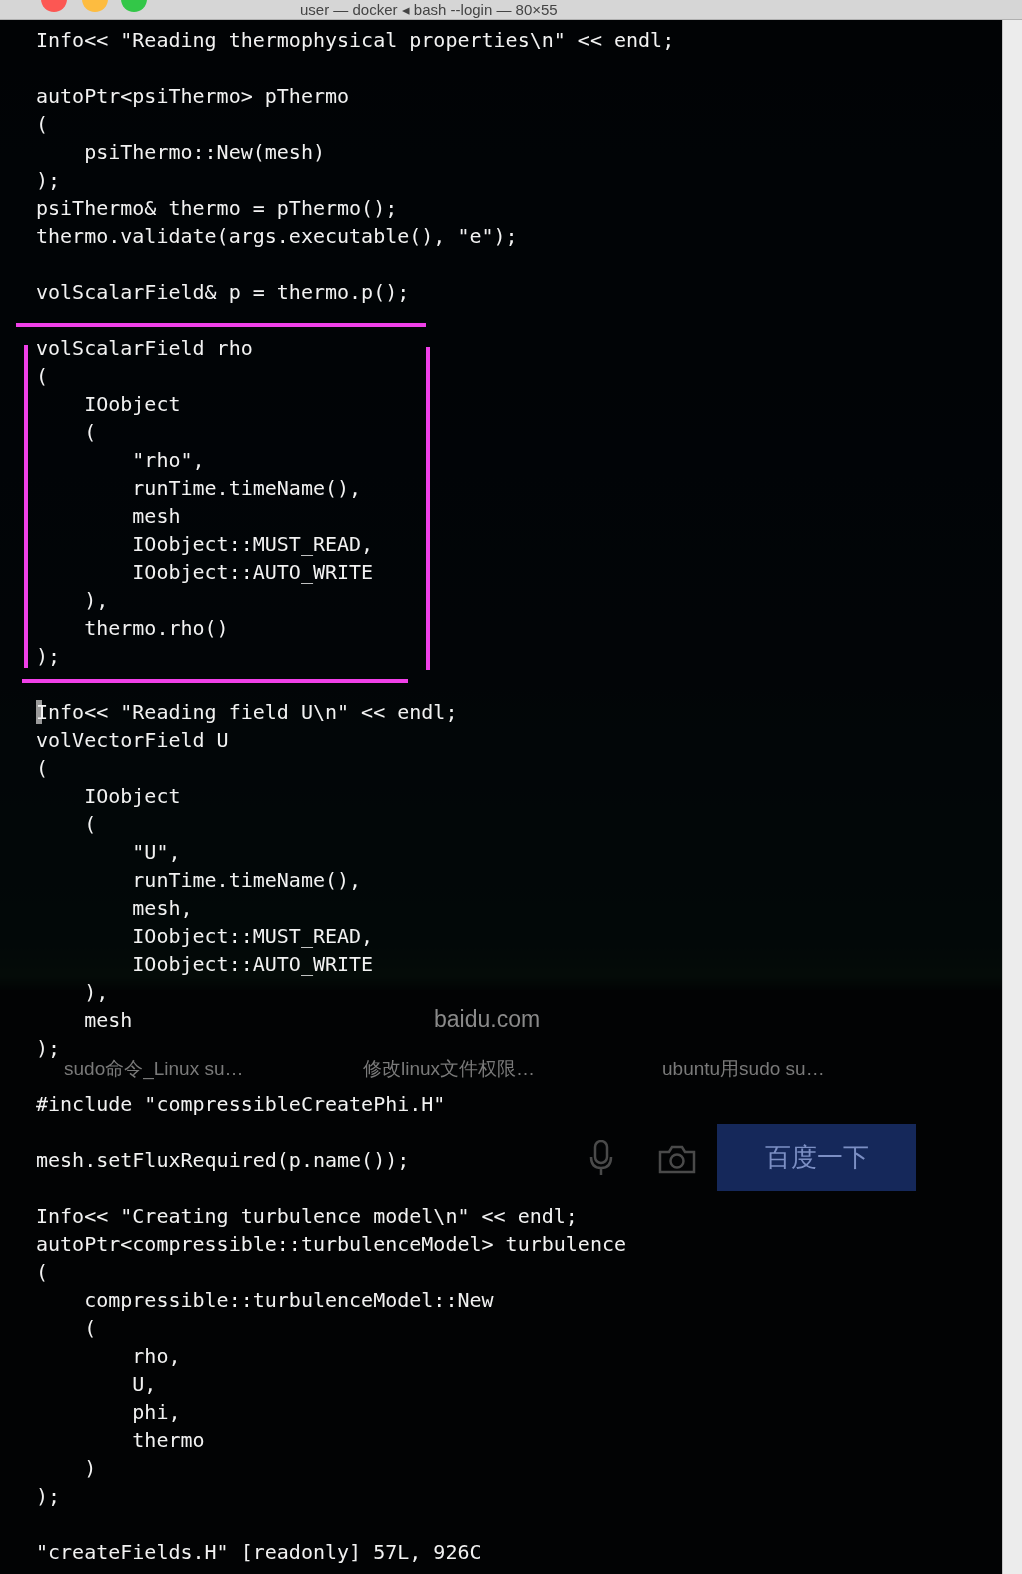 The image size is (1022, 1574). I want to click on code-line: volVectorField U, so click(132, 740).